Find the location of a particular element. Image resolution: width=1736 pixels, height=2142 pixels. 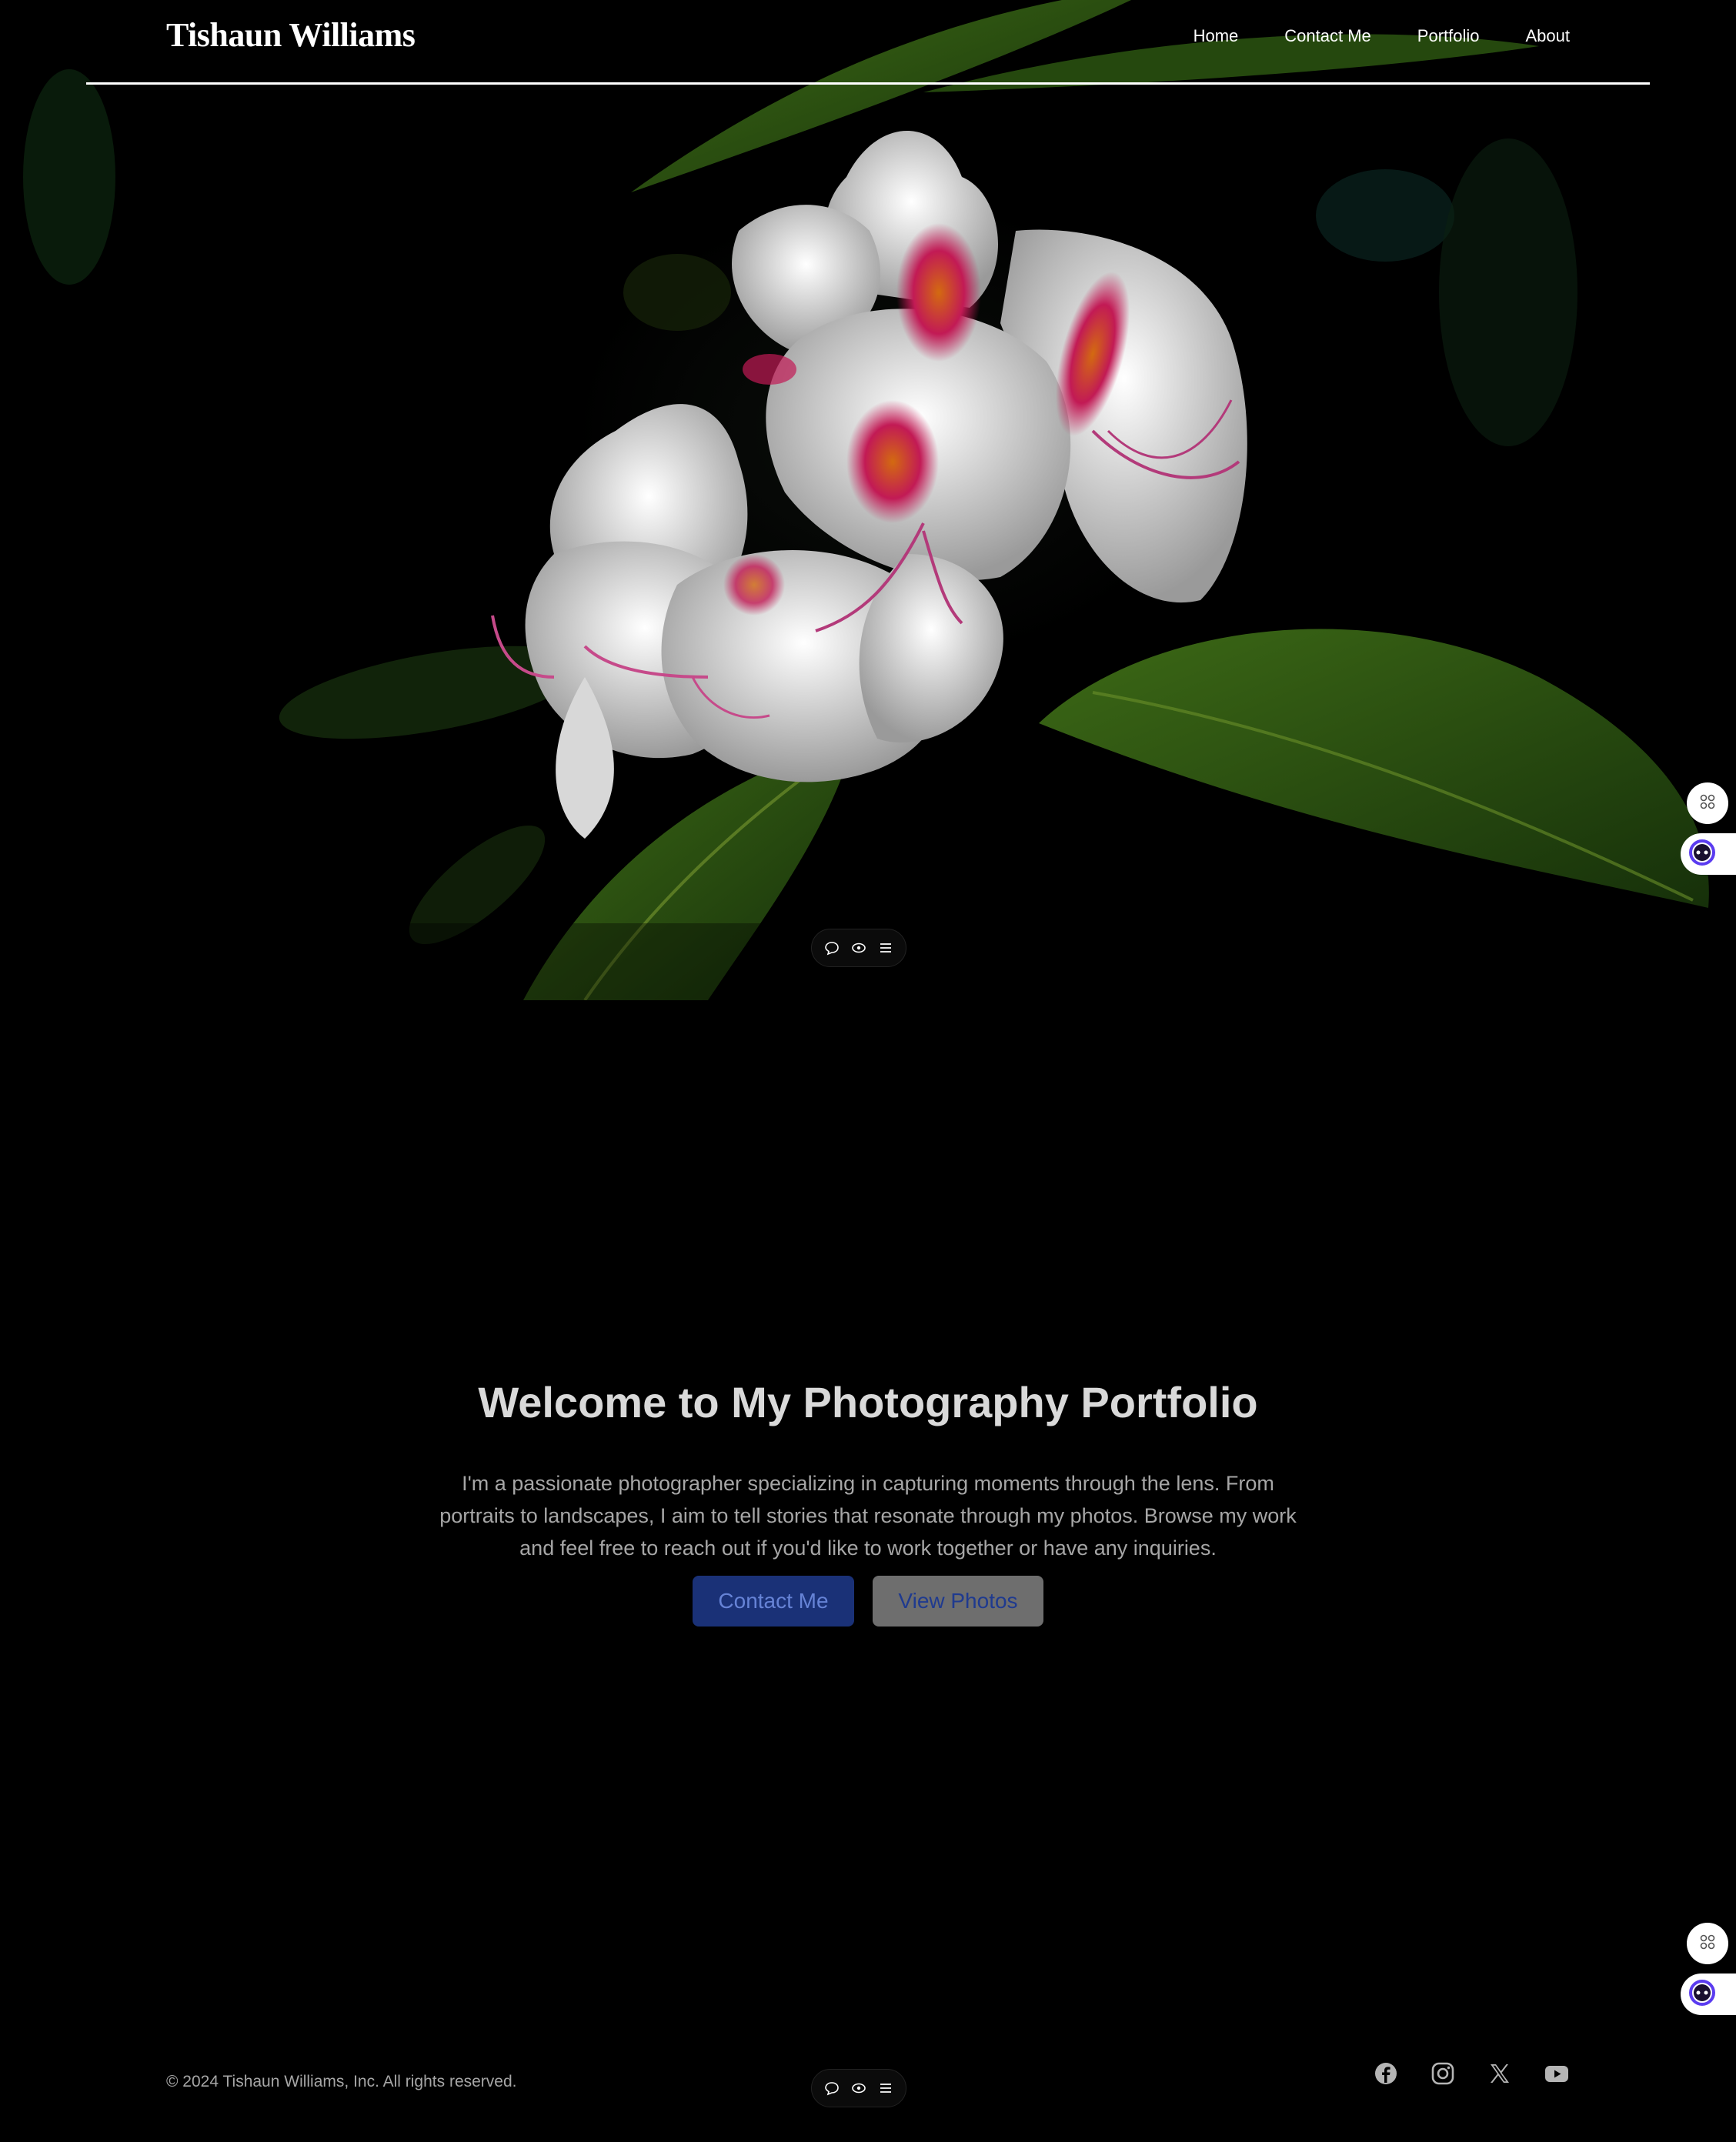

header-divider is located at coordinates (868, 83).